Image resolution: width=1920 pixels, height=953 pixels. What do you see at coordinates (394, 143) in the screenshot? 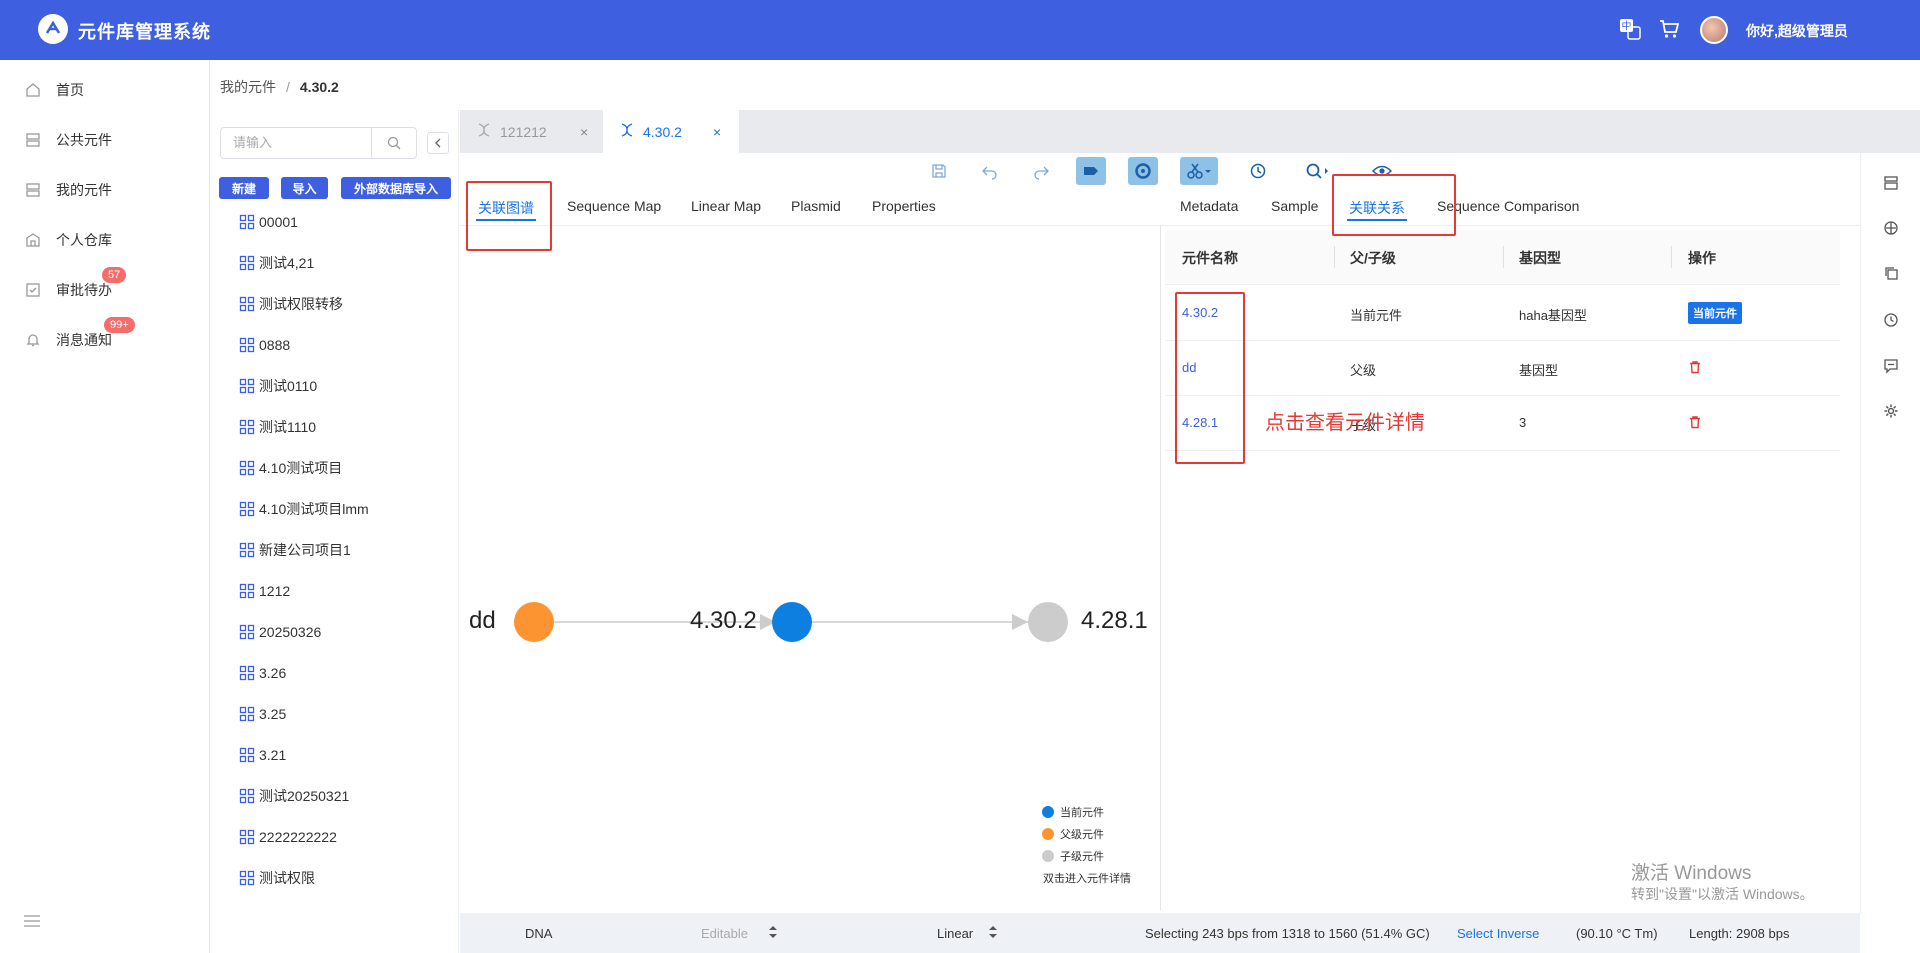
I see `search-button` at bounding box center [394, 143].